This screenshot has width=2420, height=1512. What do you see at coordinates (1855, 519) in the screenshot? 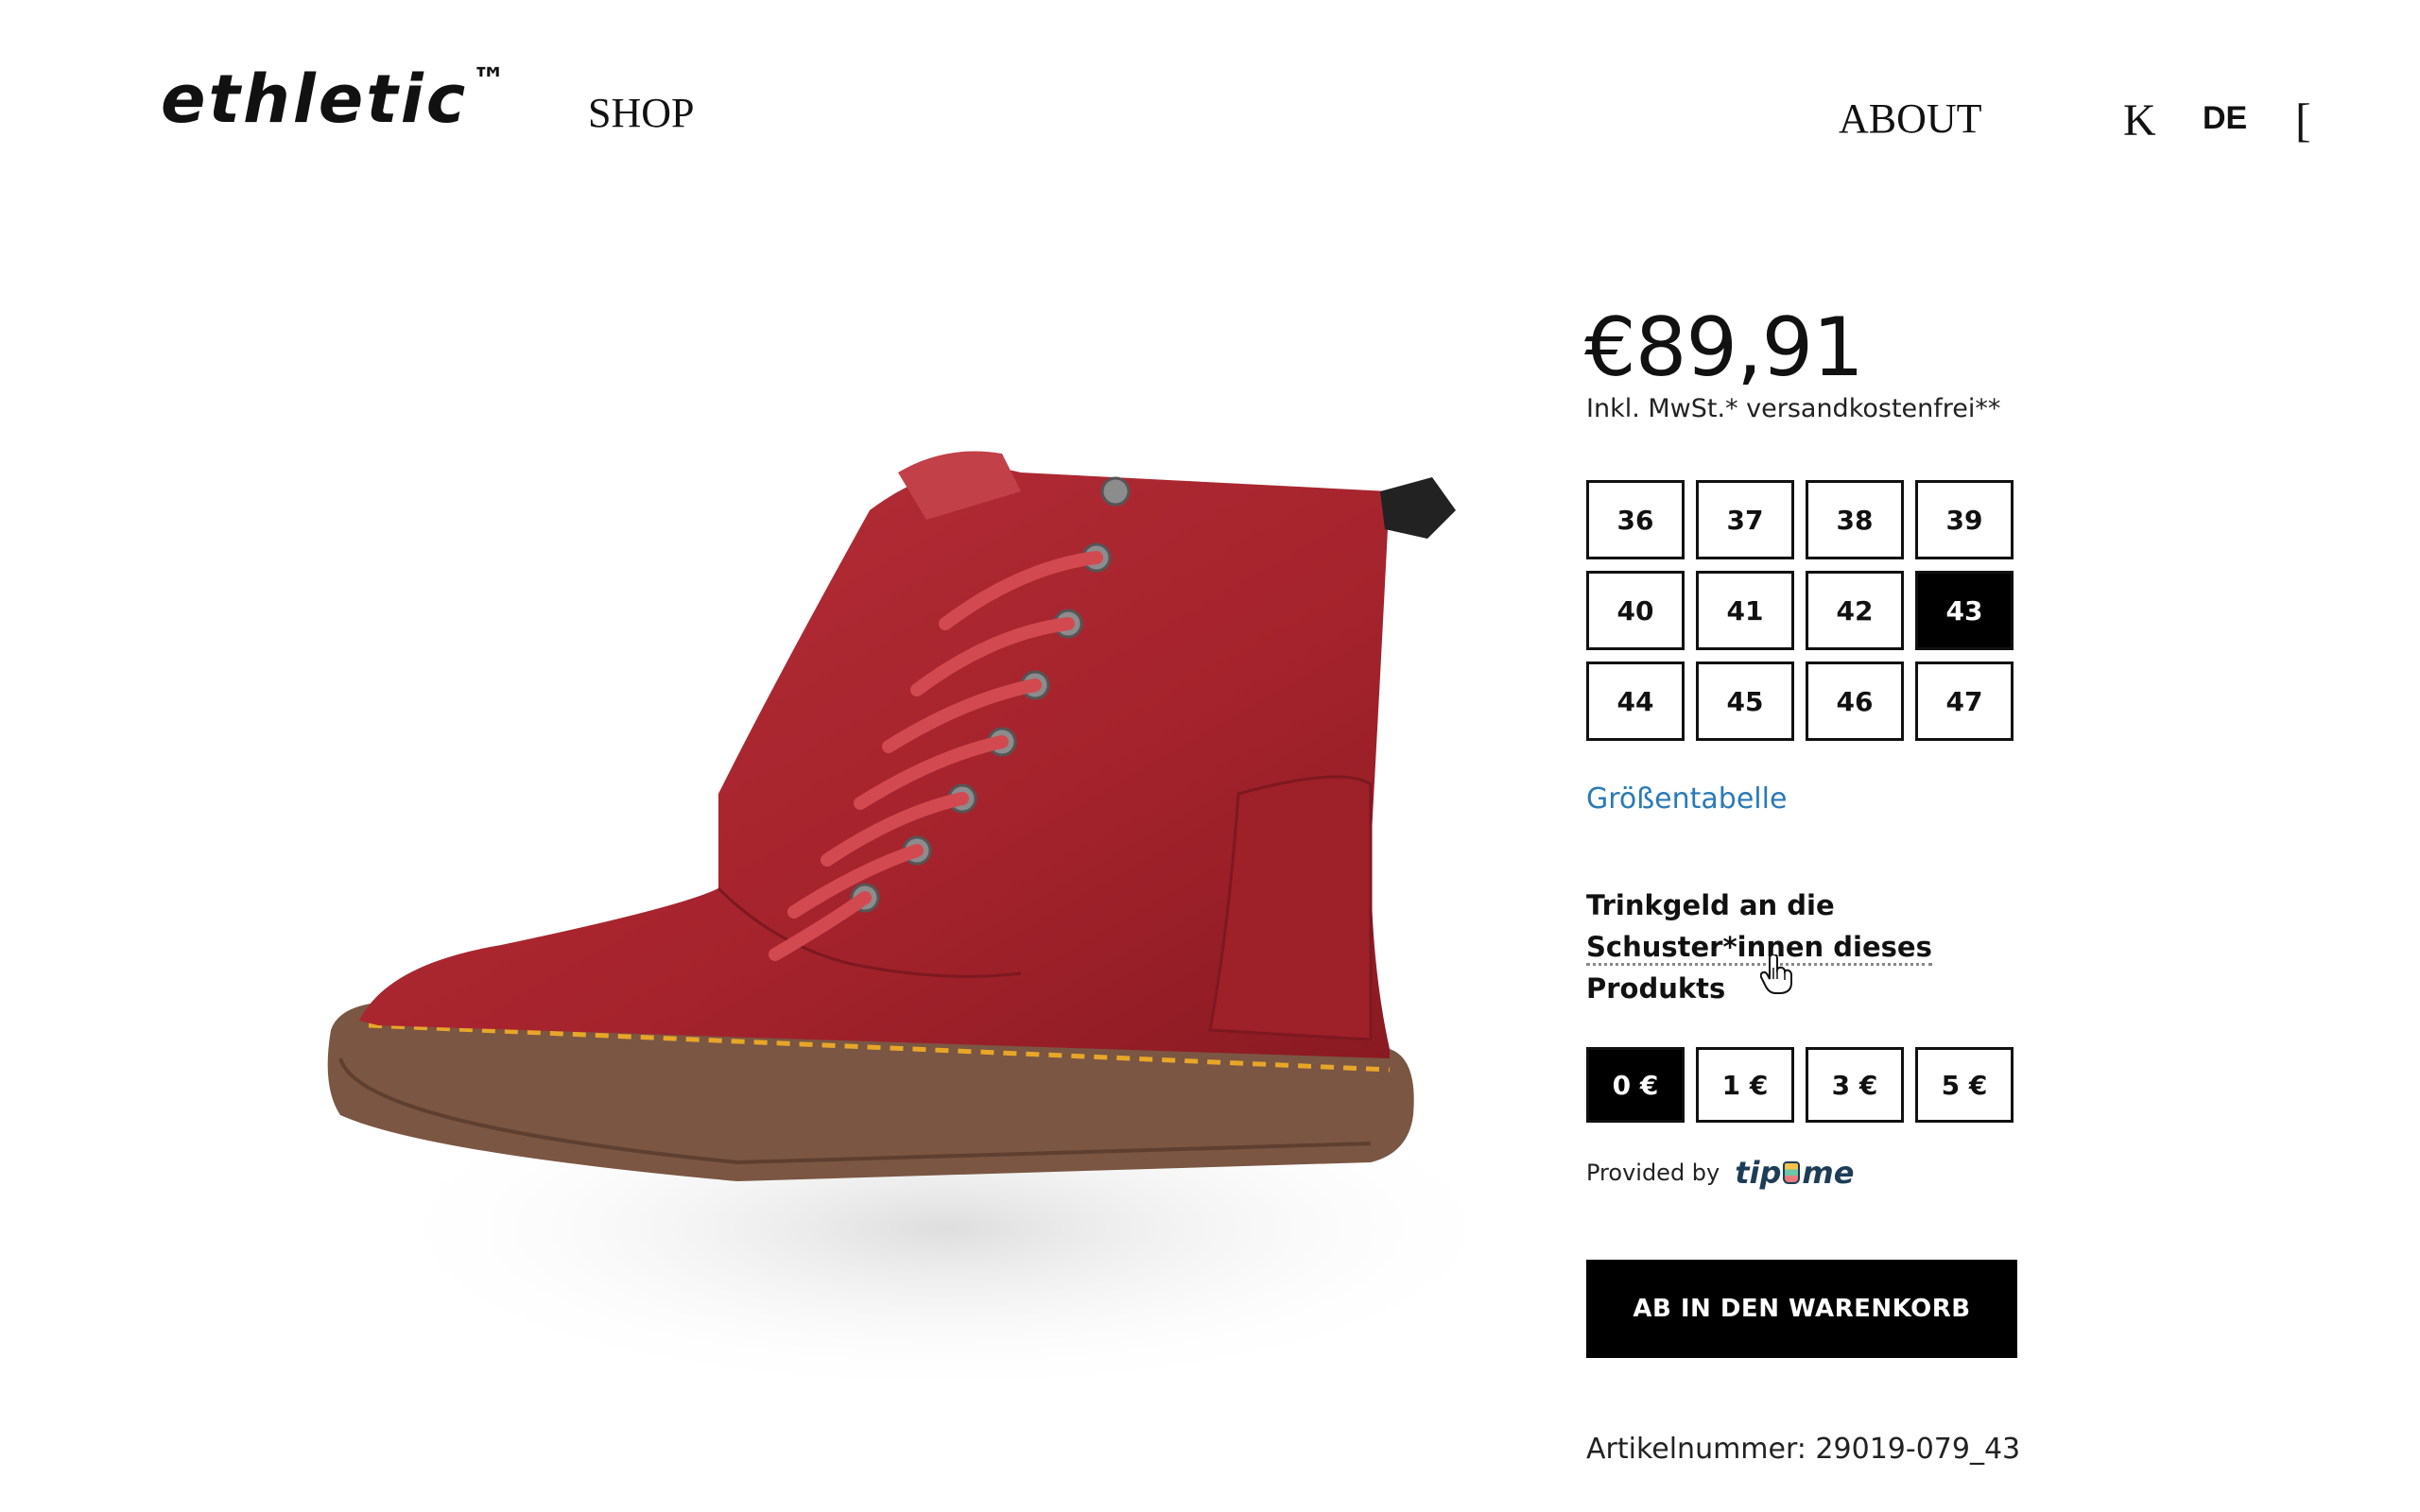
I see `size-option: 38` at bounding box center [1855, 519].